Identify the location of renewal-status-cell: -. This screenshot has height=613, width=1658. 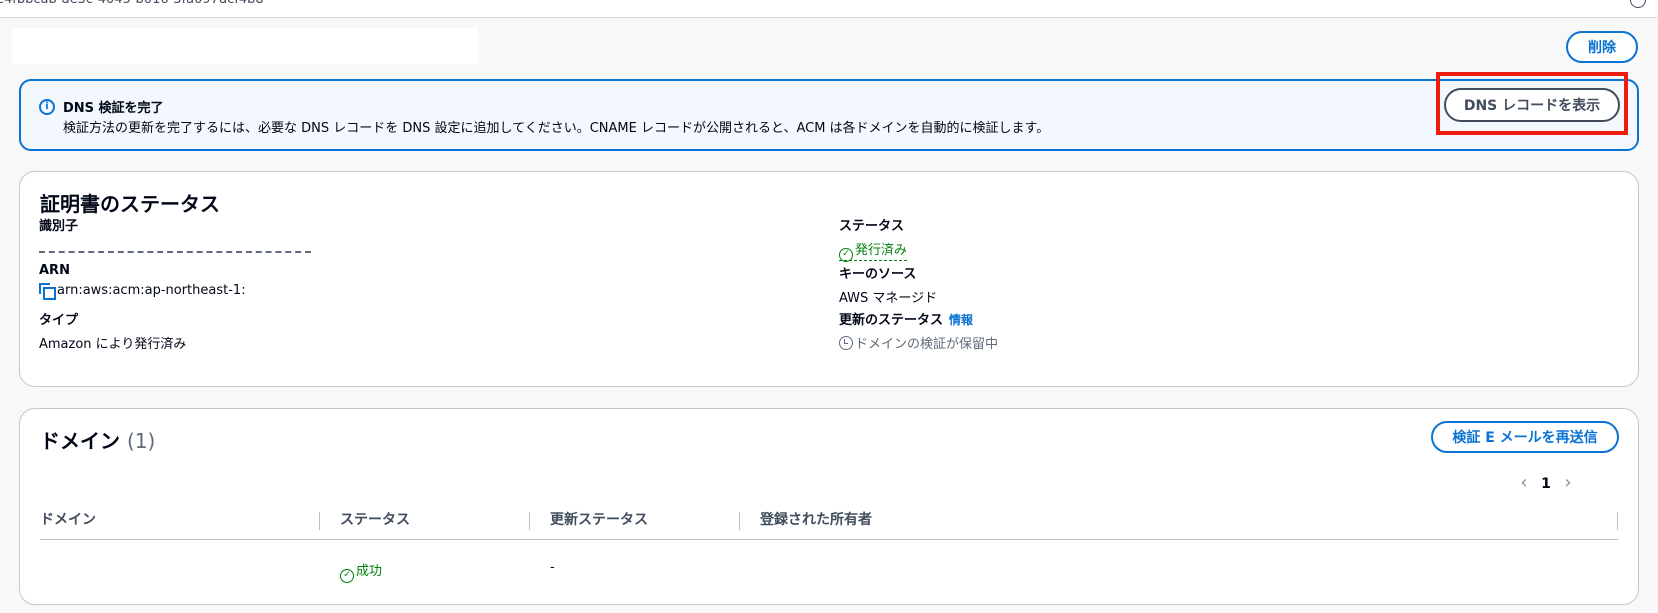
(552, 567).